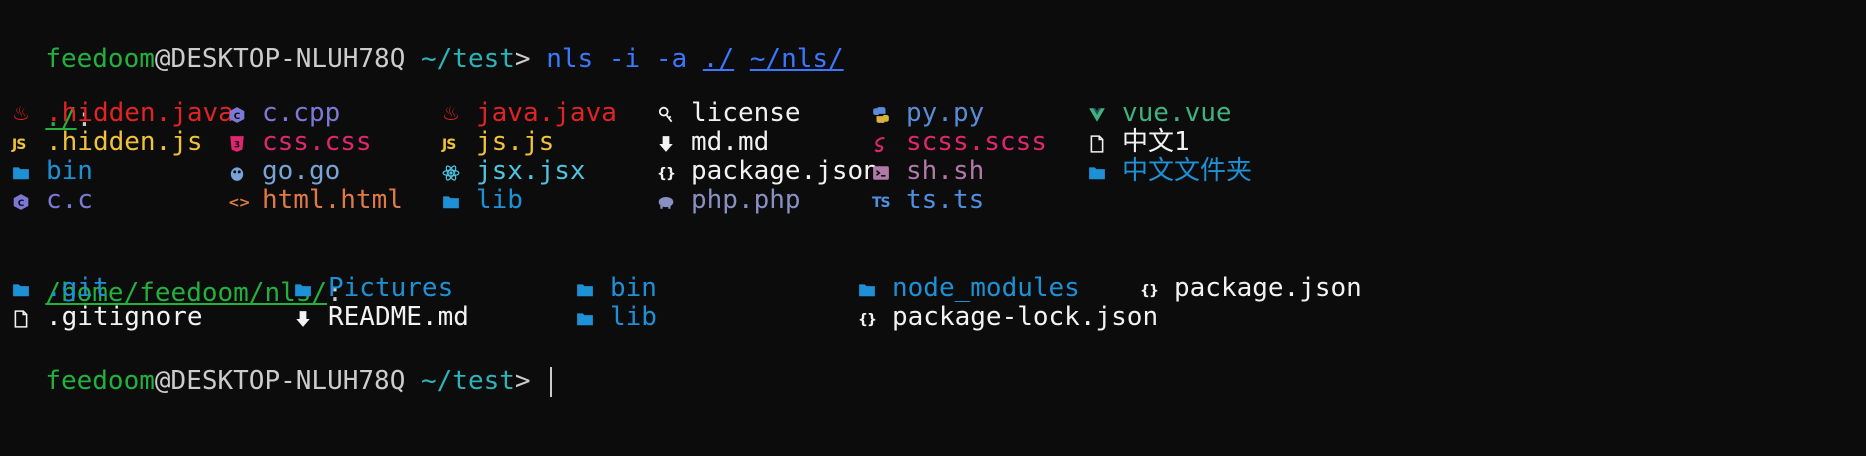 The height and width of the screenshot is (456, 1866). What do you see at coordinates (301, 113) in the screenshot?
I see `file-name: c.cpp` at bounding box center [301, 113].